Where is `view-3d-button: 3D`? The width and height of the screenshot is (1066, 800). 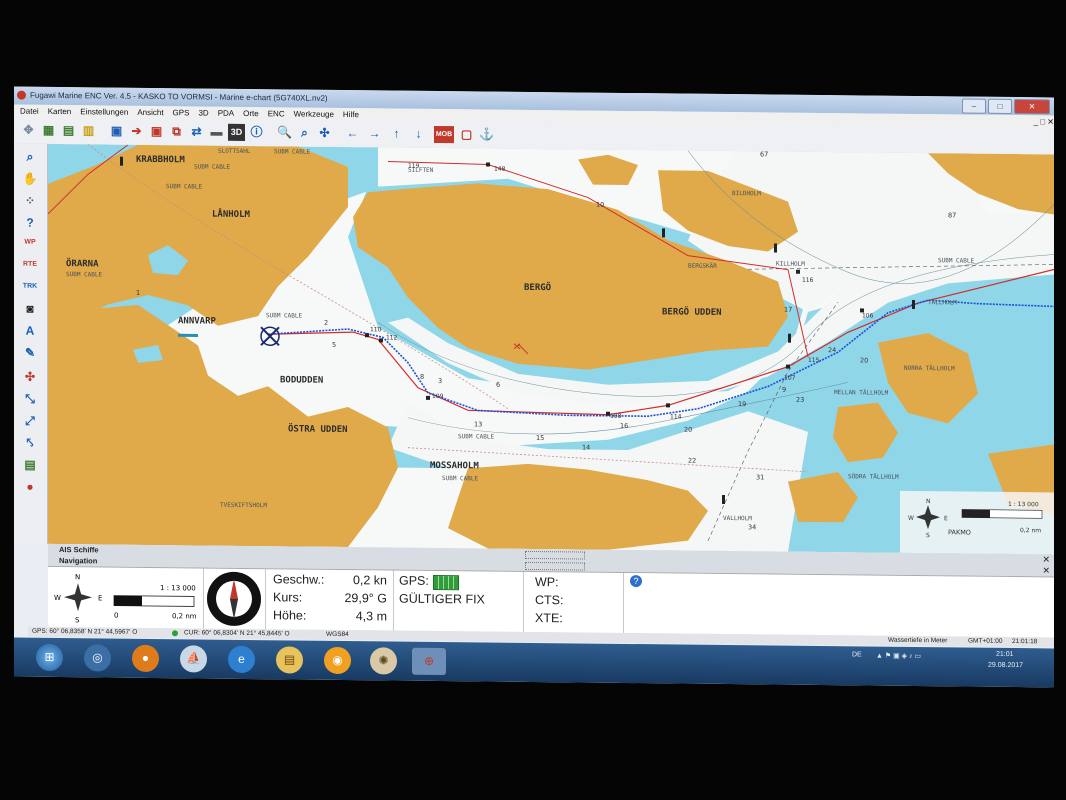 view-3d-button: 3D is located at coordinates (236, 132).